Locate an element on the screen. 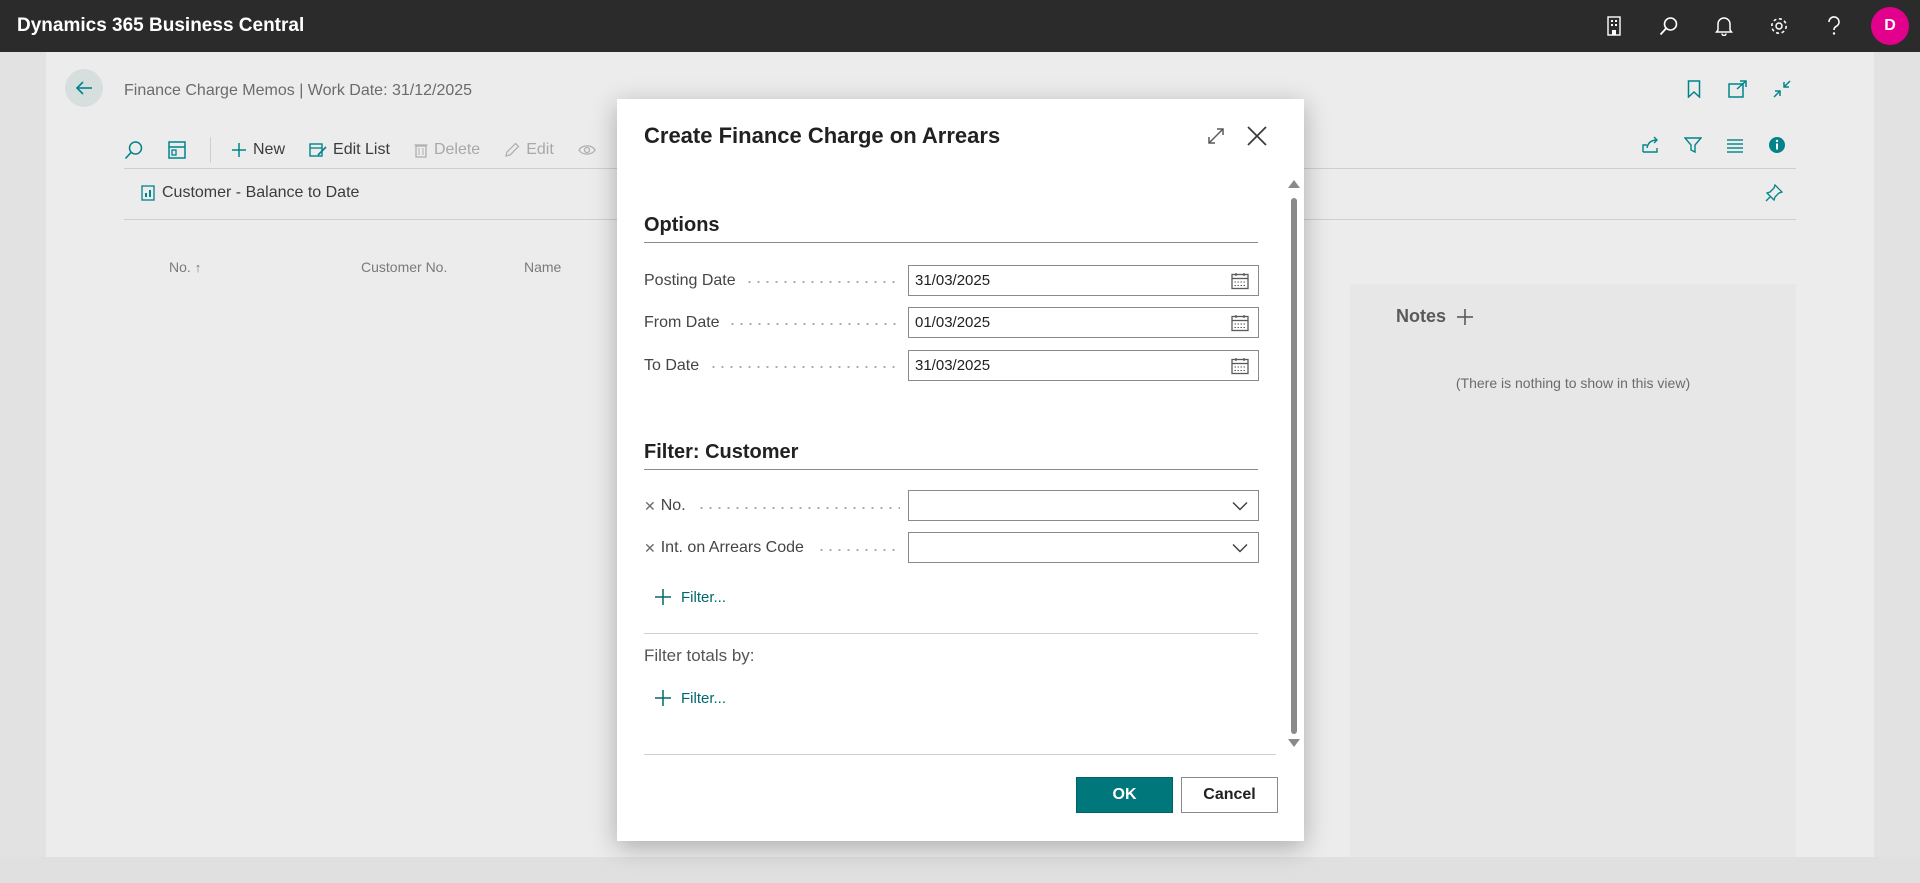 The height and width of the screenshot is (883, 1920). search-list-button is located at coordinates (134, 150).